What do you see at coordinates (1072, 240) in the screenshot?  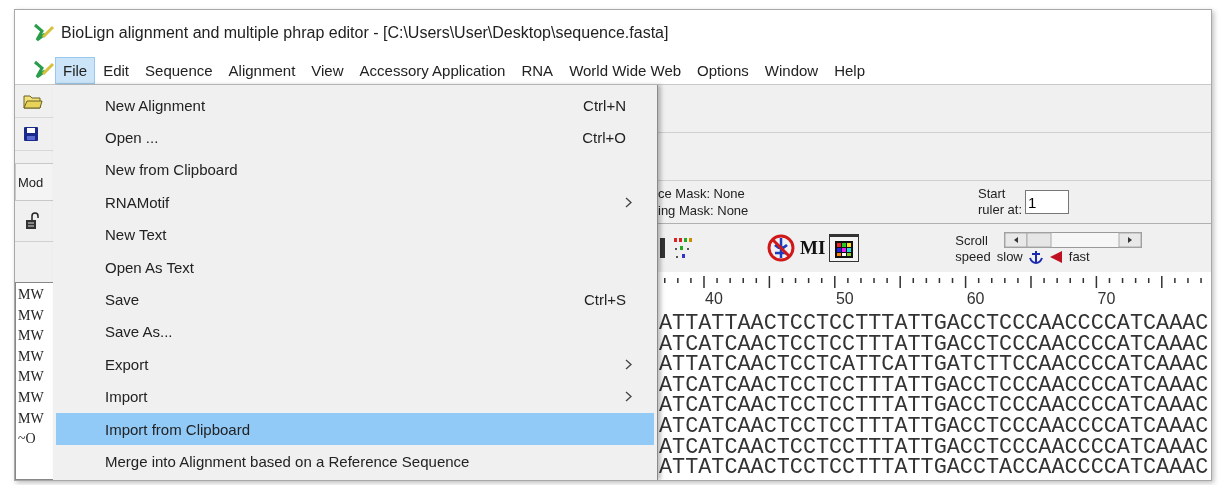 I see `speed-scrollbar` at bounding box center [1072, 240].